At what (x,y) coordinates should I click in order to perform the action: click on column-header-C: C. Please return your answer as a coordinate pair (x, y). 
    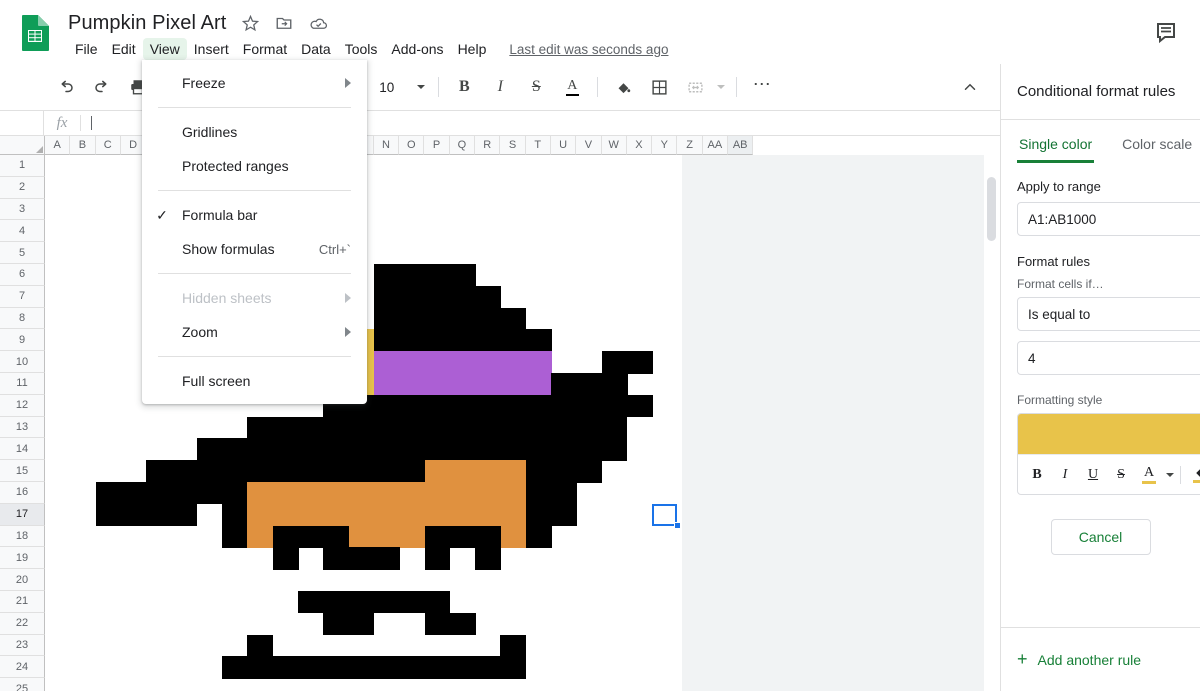
    Looking at the image, I should click on (108, 145).